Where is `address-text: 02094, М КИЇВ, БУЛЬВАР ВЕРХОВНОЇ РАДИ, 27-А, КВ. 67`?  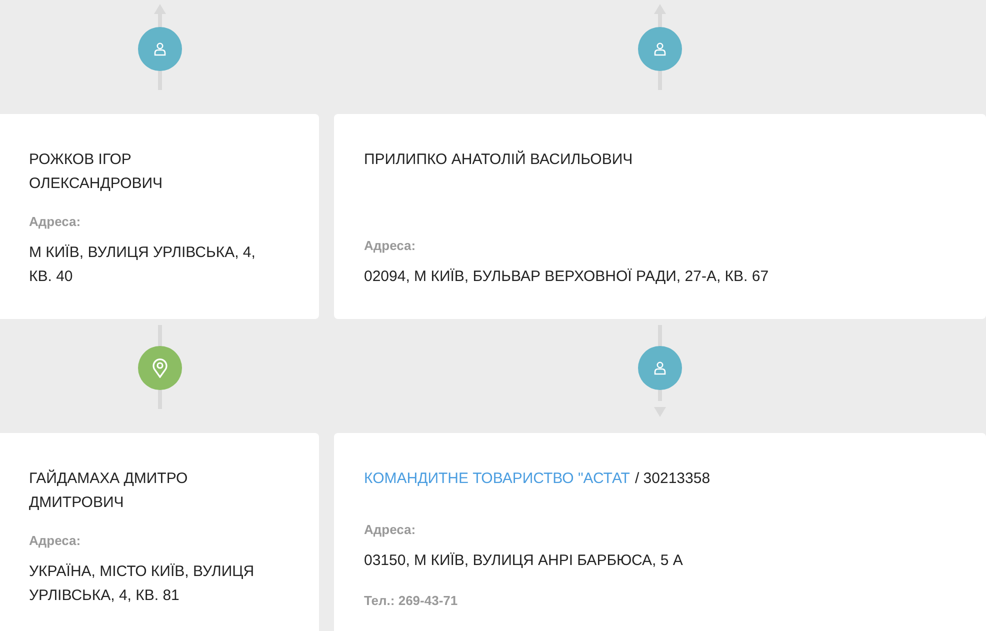 address-text: 02094, М КИЇВ, БУЛЬВАР ВЕРХОВНОЇ РАДИ, 27-А, КВ. 67 is located at coordinates (567, 277).